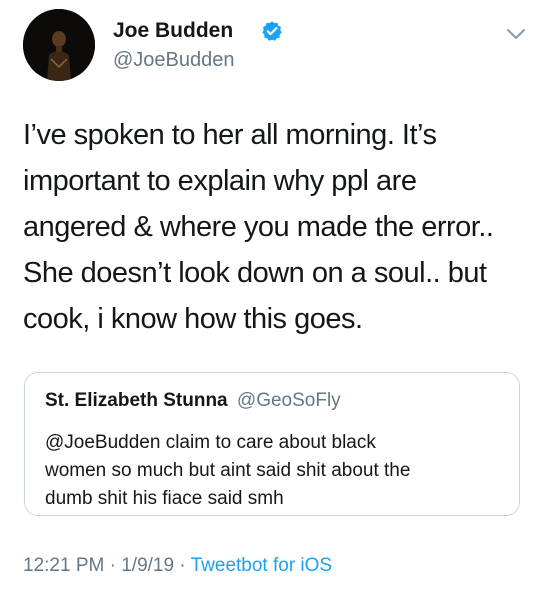  What do you see at coordinates (136, 400) in the screenshot?
I see `quoted-author-name: St. Elizabeth Stunna` at bounding box center [136, 400].